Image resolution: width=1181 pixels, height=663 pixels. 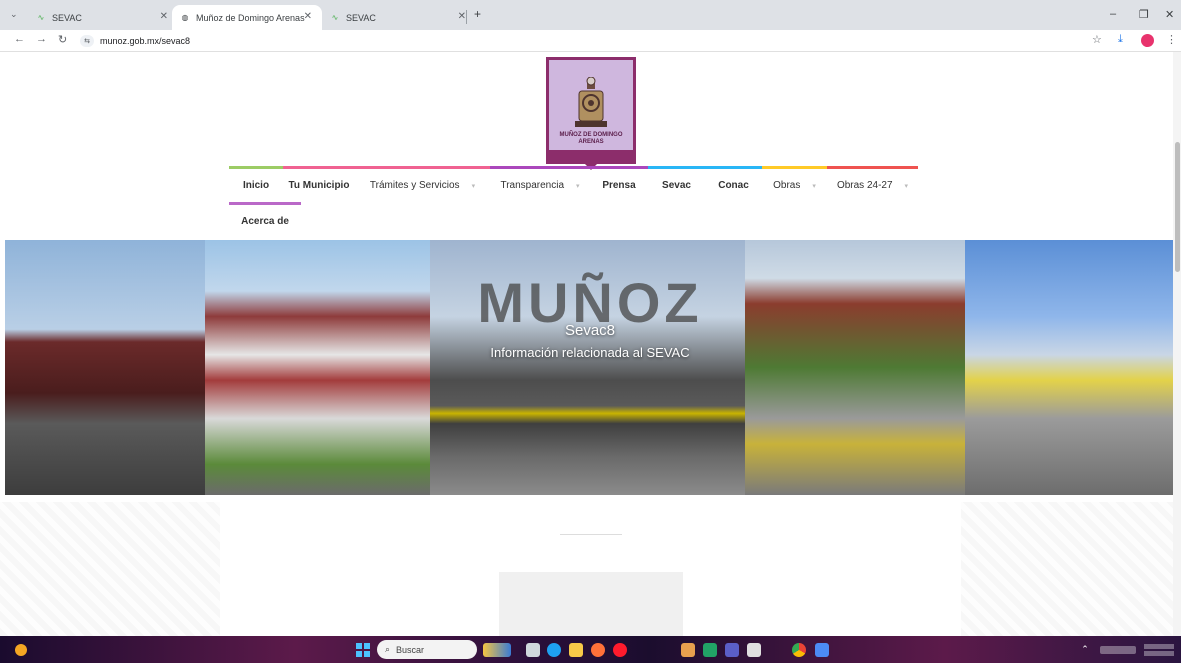 What do you see at coordinates (21, 649) in the screenshot?
I see `weather-icon` at bounding box center [21, 649].